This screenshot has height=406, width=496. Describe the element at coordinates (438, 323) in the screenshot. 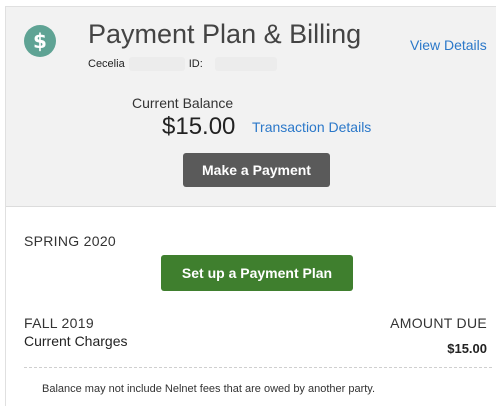

I see `amount-due-header: AMOUNT DUE` at that location.